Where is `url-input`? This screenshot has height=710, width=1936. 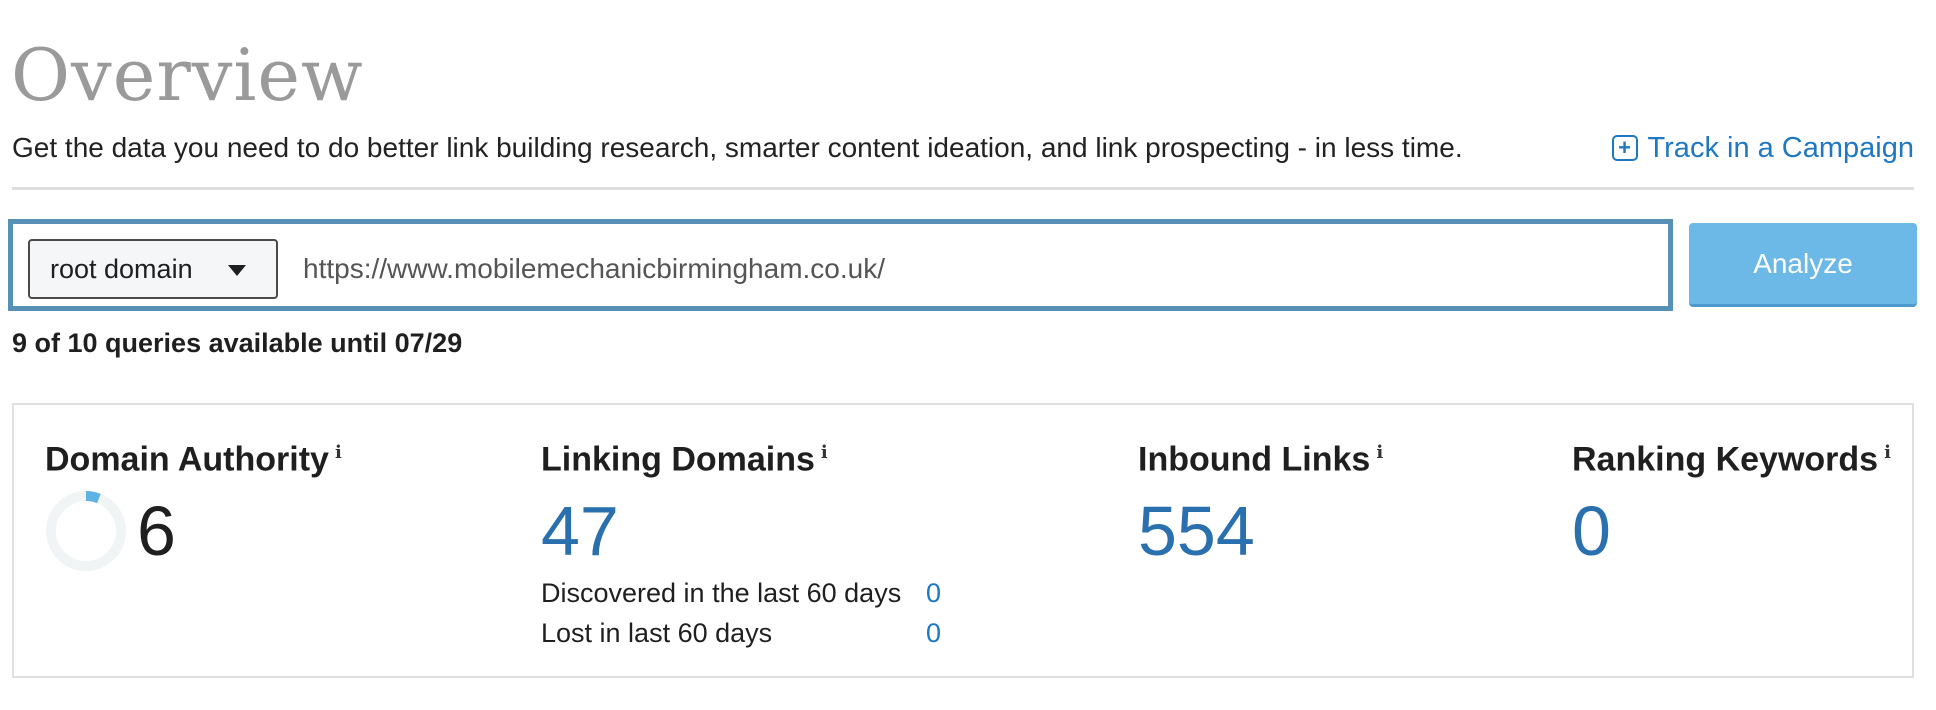 url-input is located at coordinates (973, 269).